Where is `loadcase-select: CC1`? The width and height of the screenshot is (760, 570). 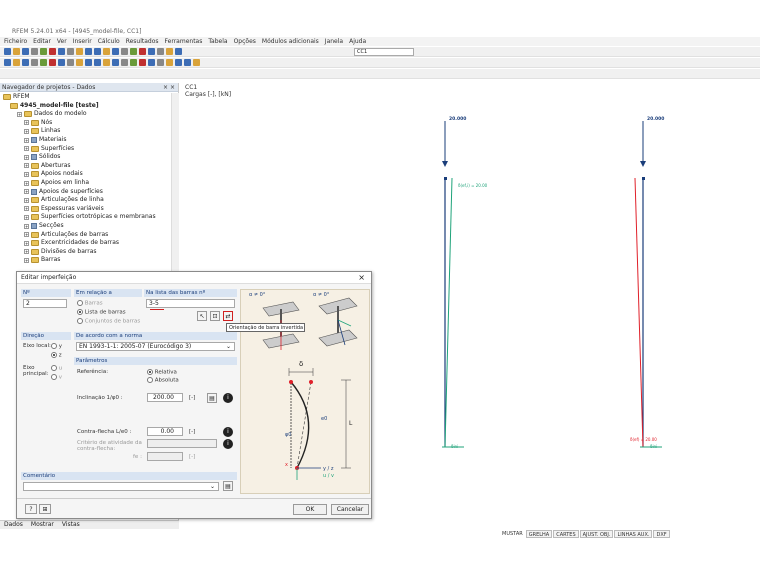
loadcase-select: CC1 is located at coordinates (384, 51).